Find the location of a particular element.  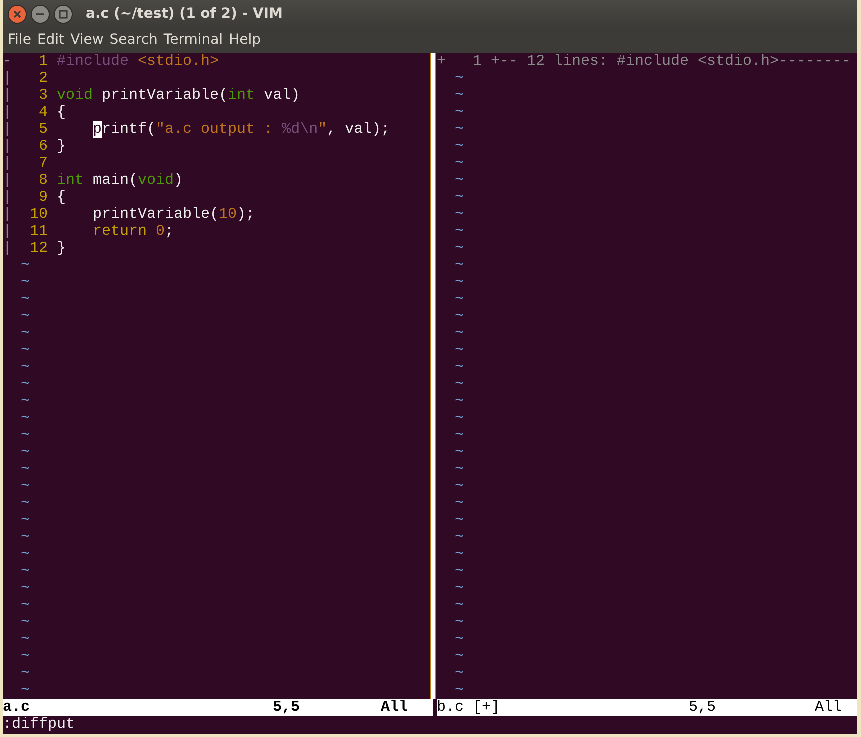

line-number: 9 is located at coordinates (43, 197).